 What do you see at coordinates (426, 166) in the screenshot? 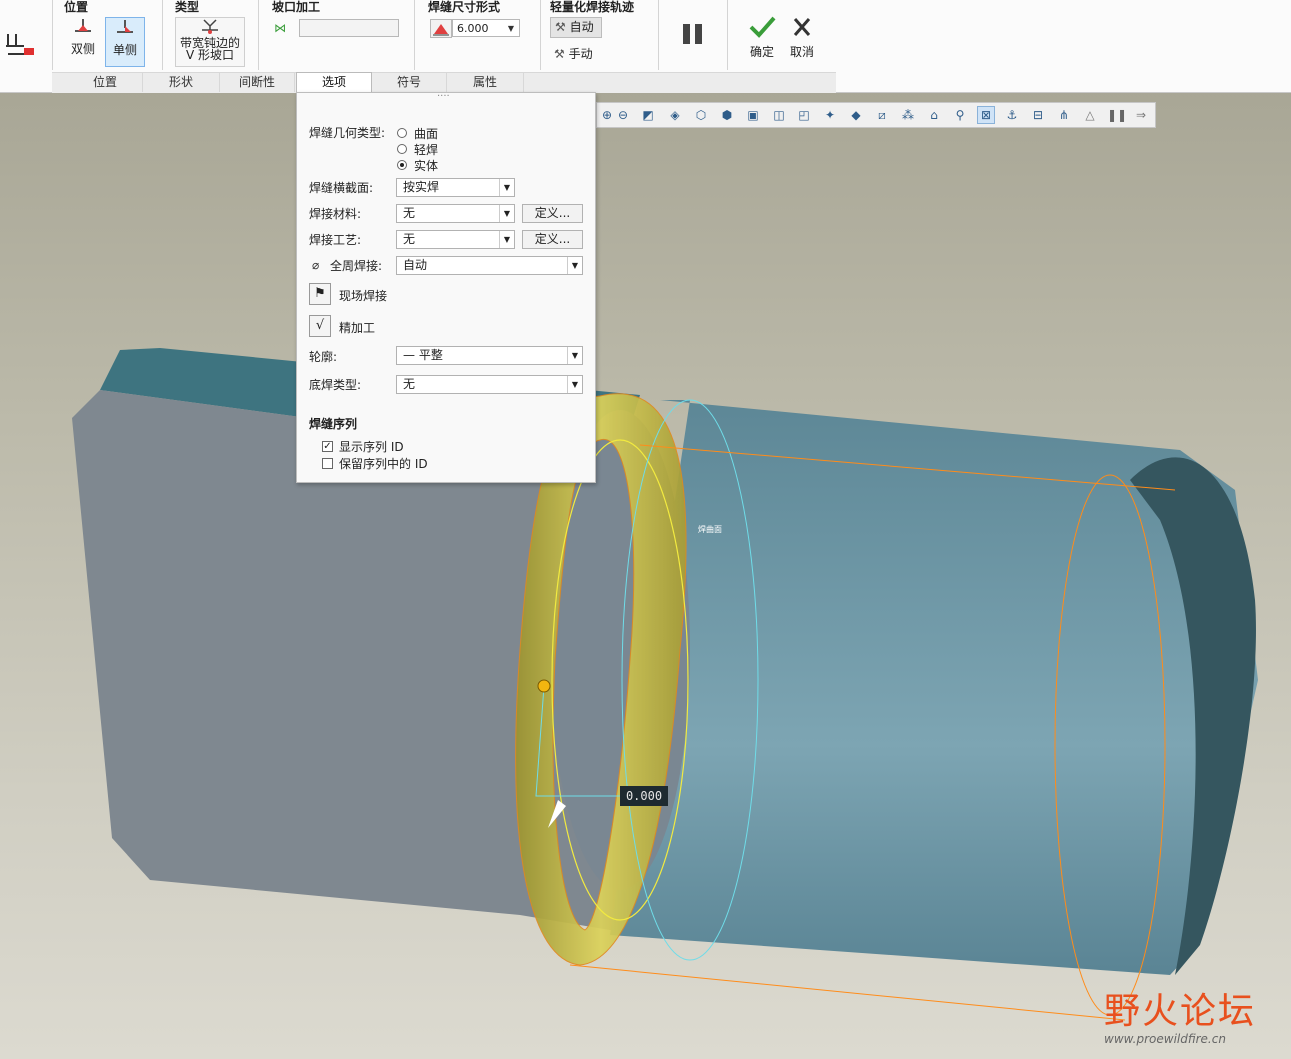
I see `geom-solid-label: 实体` at bounding box center [426, 166].